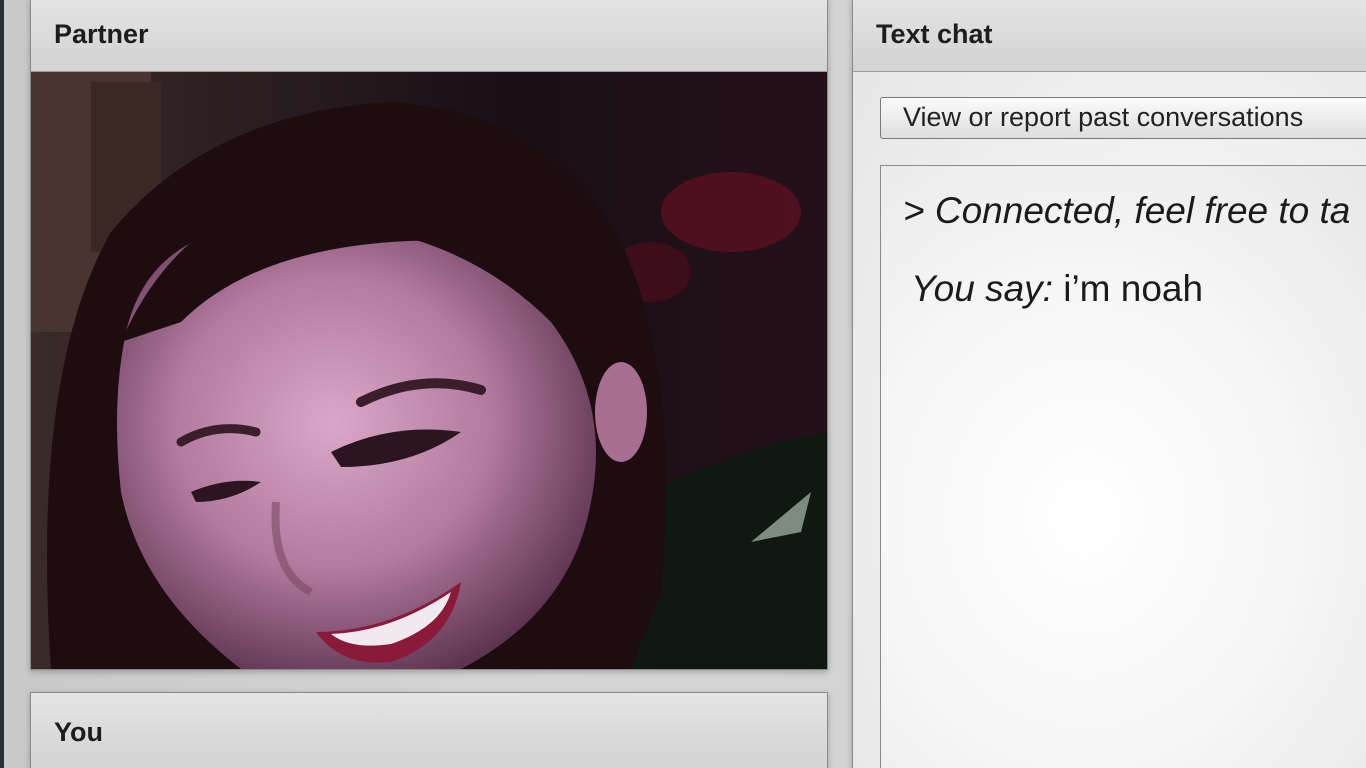 This screenshot has height=768, width=1366. Describe the element at coordinates (982, 288) in the screenshot. I see `message-speaker: You say:` at that location.